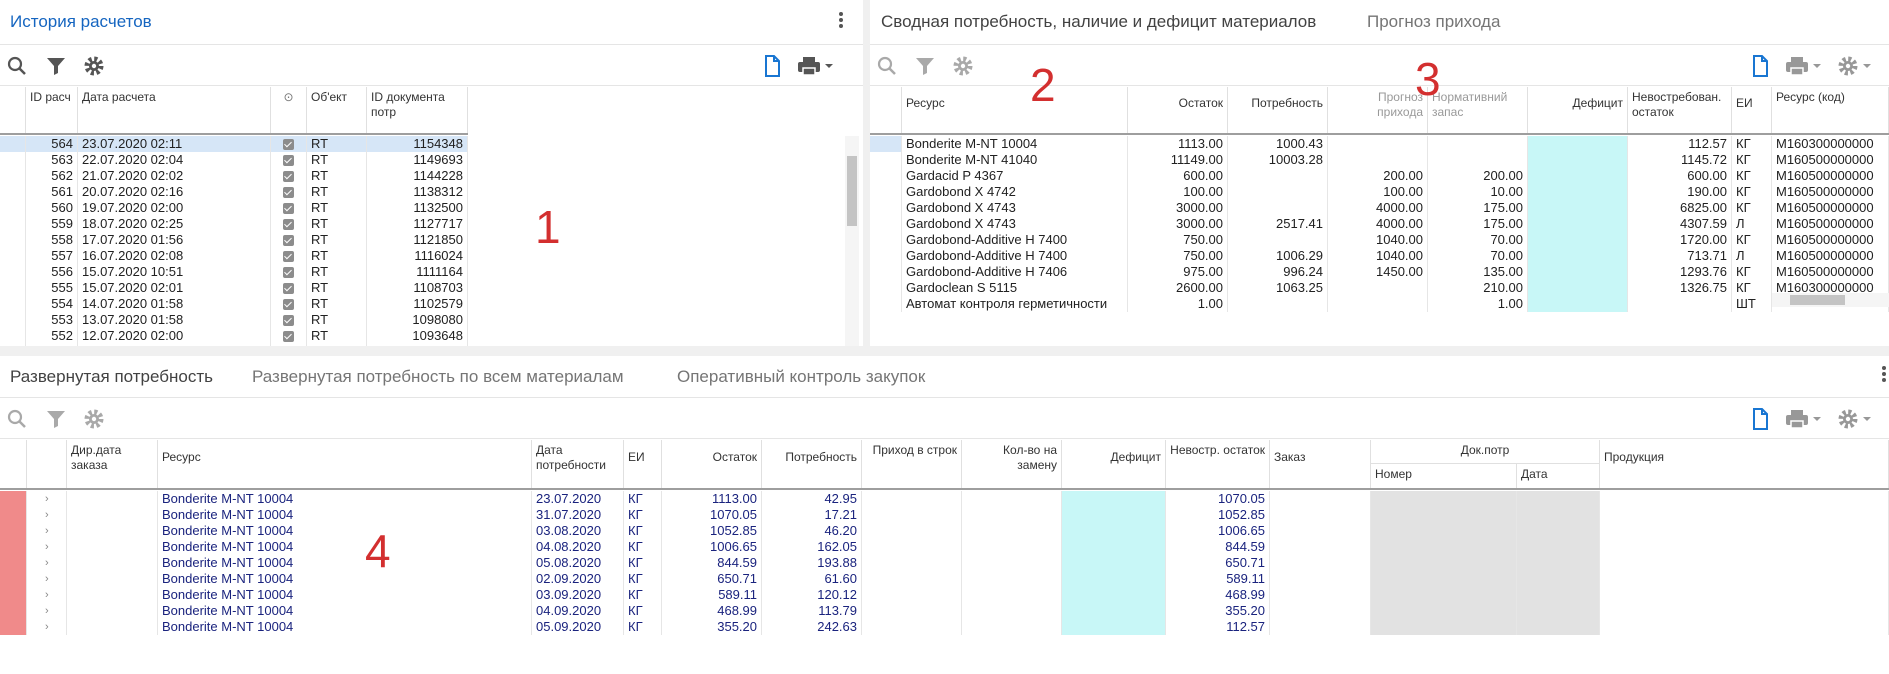  I want to click on col-date: Дата расчета, so click(174, 110).